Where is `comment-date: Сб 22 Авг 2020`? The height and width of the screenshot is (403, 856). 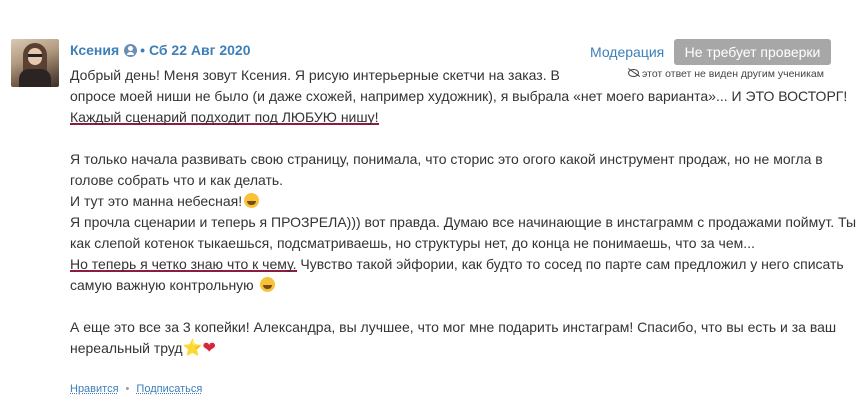 comment-date: Сб 22 Авг 2020 is located at coordinates (200, 50).